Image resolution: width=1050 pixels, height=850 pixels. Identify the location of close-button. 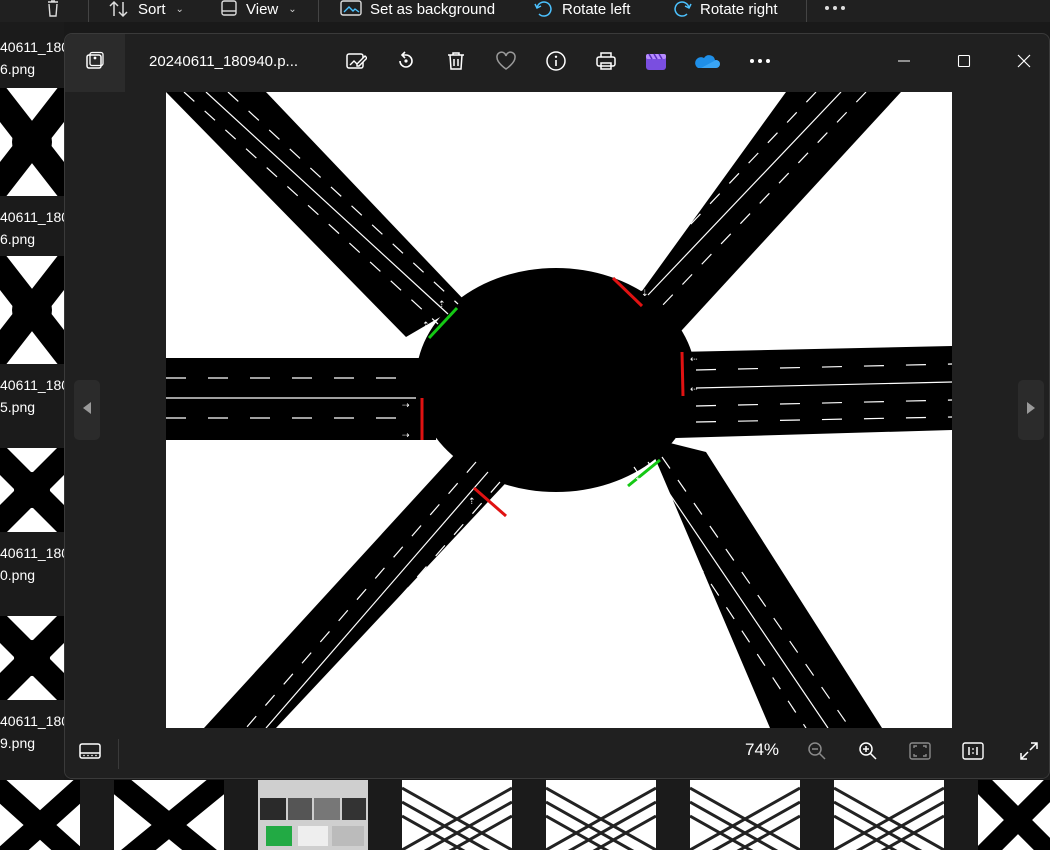
(1024, 63).